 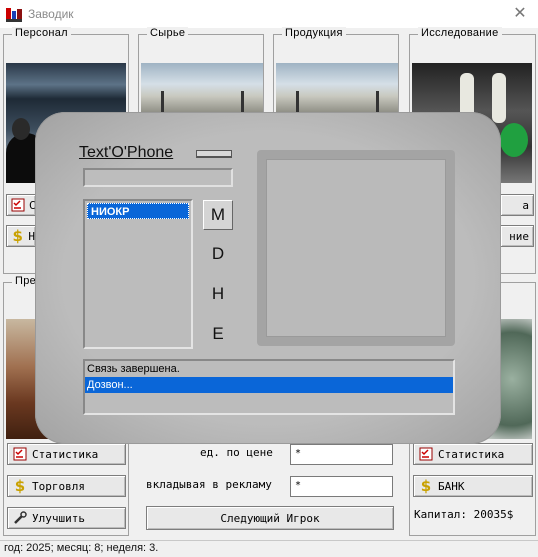 What do you see at coordinates (269, 548) in the screenshot?
I see `status-bar: год: 2025; месяц: 8; неделя: 3.` at bounding box center [269, 548].